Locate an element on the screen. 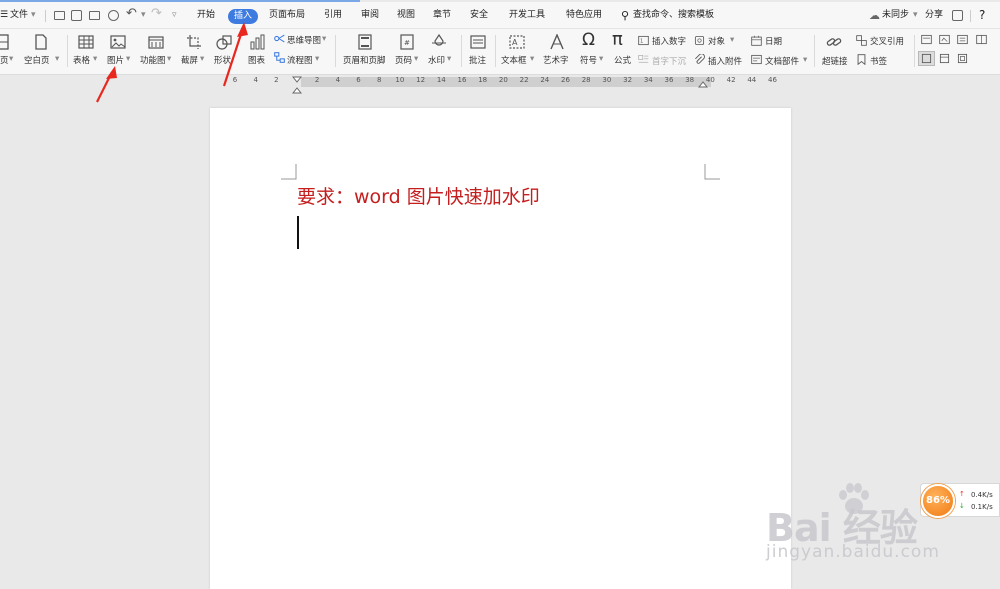 The width and height of the screenshot is (1000, 589). upload-speed: 0.4K/s is located at coordinates (982, 495).